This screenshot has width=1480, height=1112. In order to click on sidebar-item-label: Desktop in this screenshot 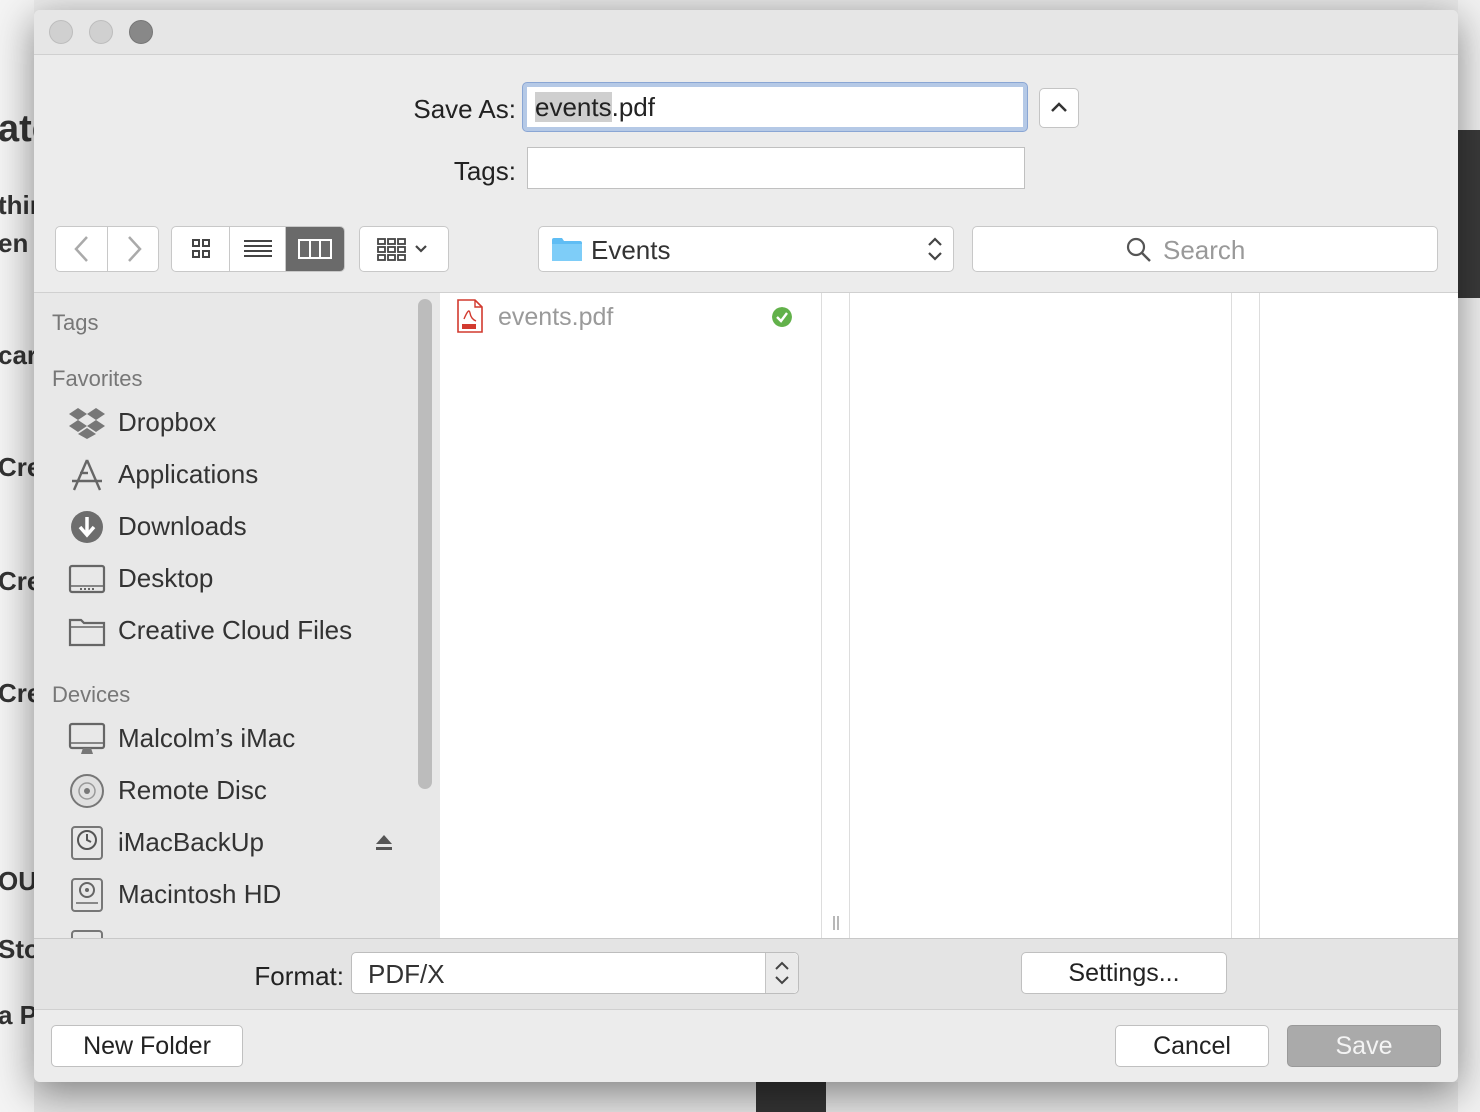, I will do `click(166, 578)`.